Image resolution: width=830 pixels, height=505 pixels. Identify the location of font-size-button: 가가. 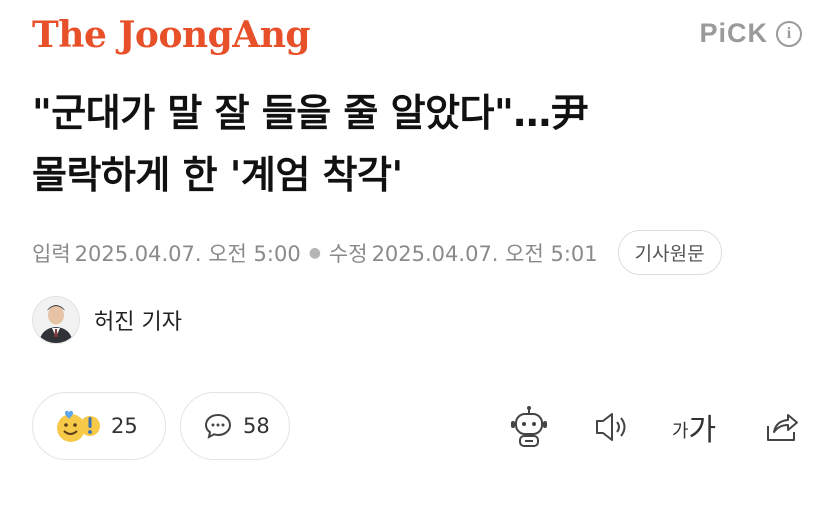
(694, 427).